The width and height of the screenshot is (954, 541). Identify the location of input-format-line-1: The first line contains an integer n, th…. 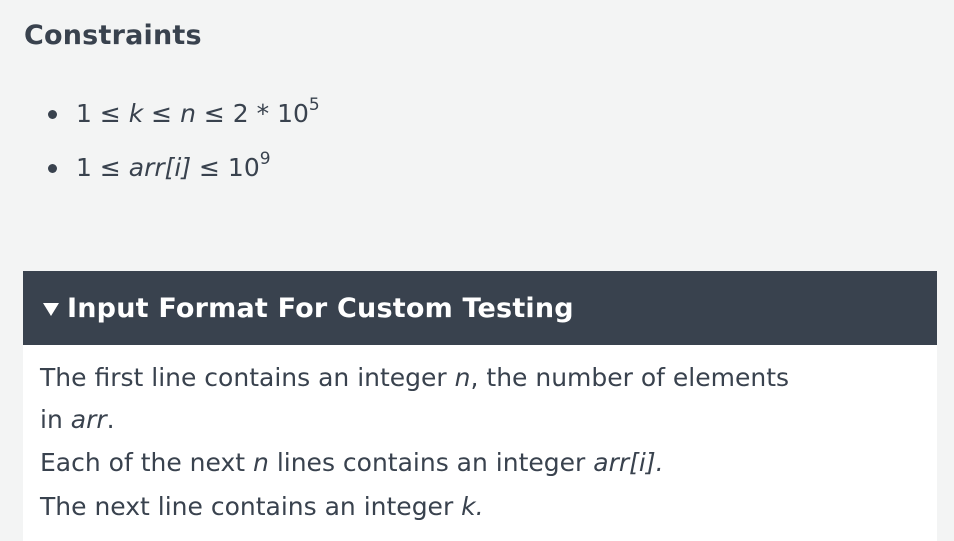
(479, 399).